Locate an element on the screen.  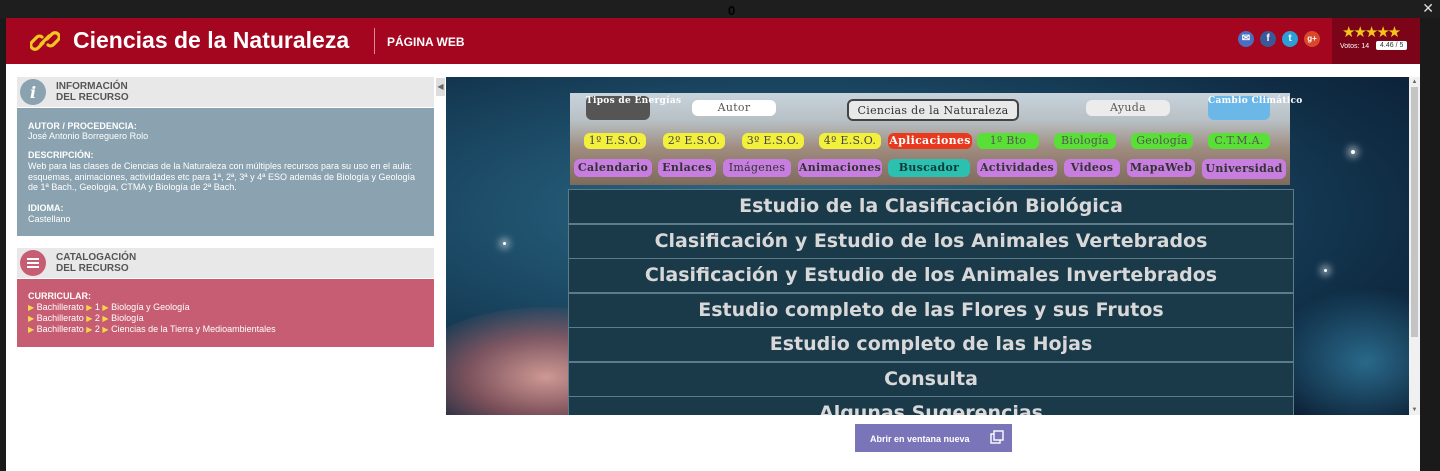
nav-ciencias-naturaleza: Ciencias de la Naturaleza is located at coordinates (933, 110).